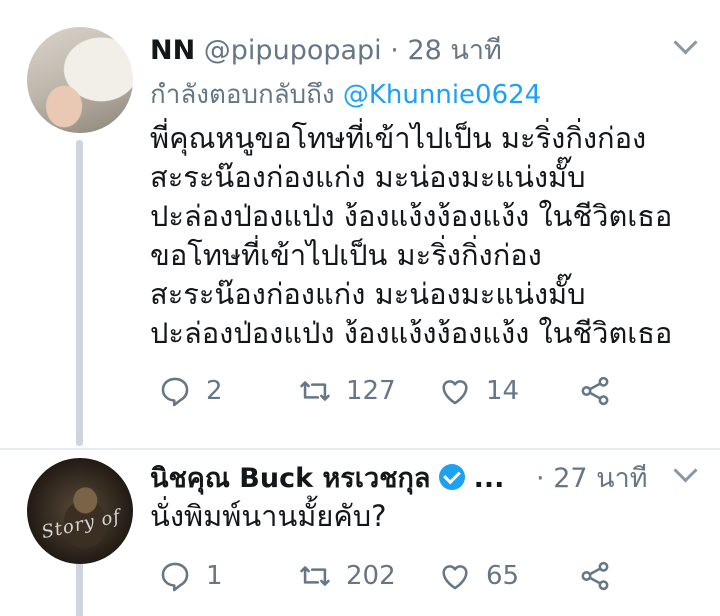  What do you see at coordinates (600, 478) in the screenshot?
I see `timestamp: 27 นาที` at bounding box center [600, 478].